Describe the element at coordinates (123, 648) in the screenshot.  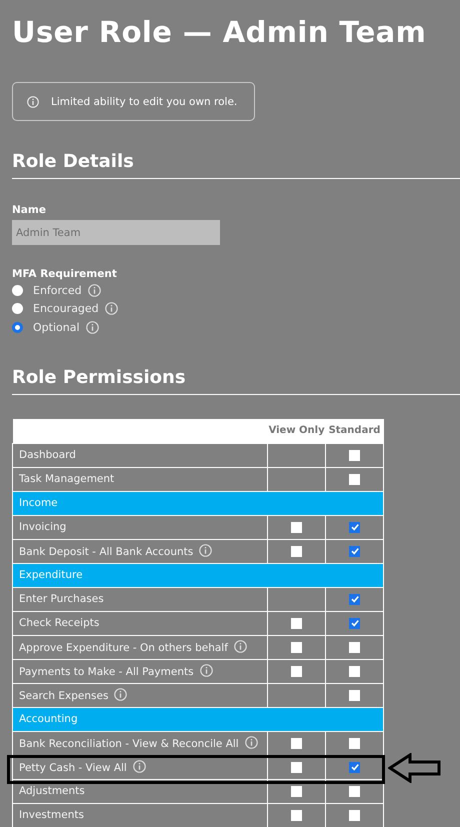
I see `permission-name: Approve Expenditure - On others behalf` at that location.